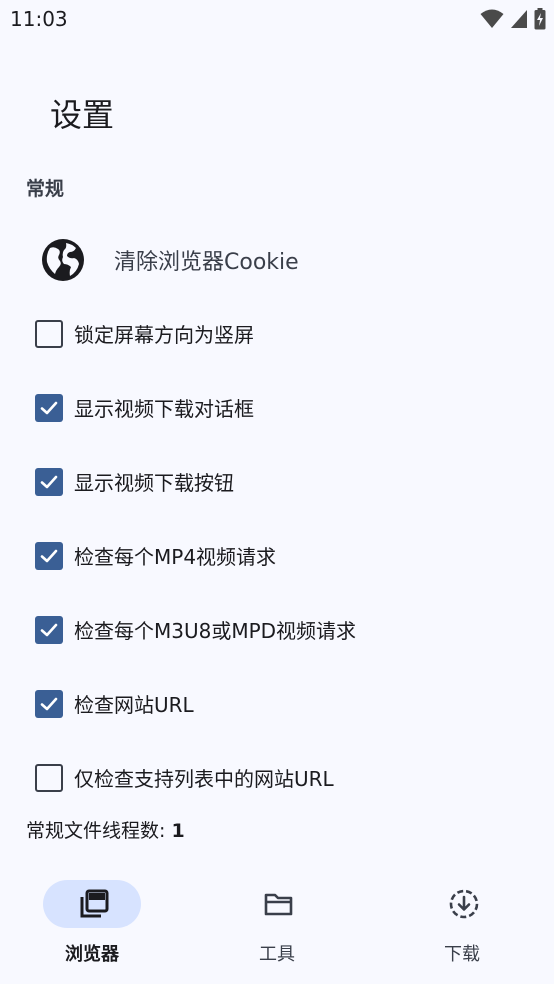 Image resolution: width=554 pixels, height=984 pixels. I want to click on checkbox-check-site-url, so click(49, 704).